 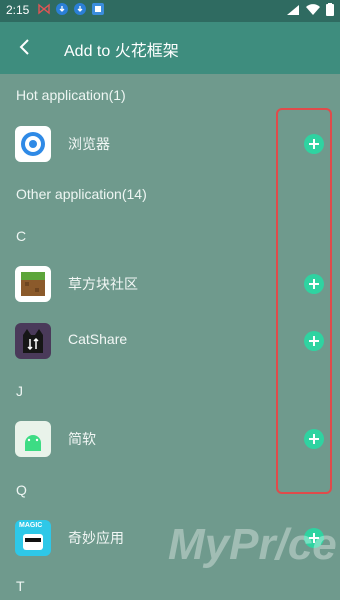 I want to click on browser-icon, so click(x=33, y=144).